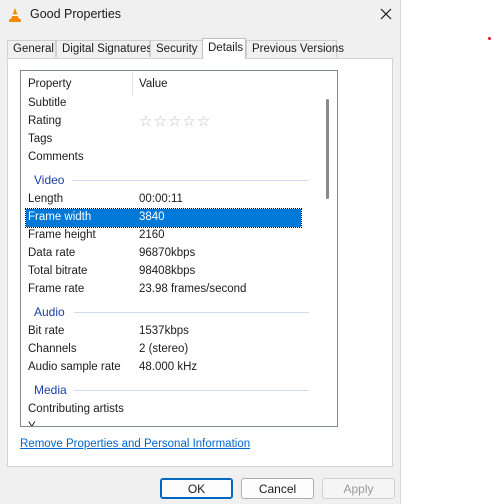  I want to click on list-item: Bit rate 1537kbps, so click(163, 332).